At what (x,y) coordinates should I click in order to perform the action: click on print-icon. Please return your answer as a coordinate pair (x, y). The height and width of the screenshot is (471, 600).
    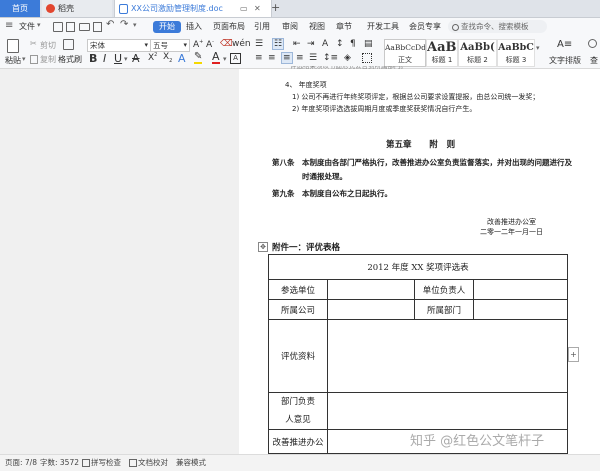
    Looking at the image, I should click on (84, 27).